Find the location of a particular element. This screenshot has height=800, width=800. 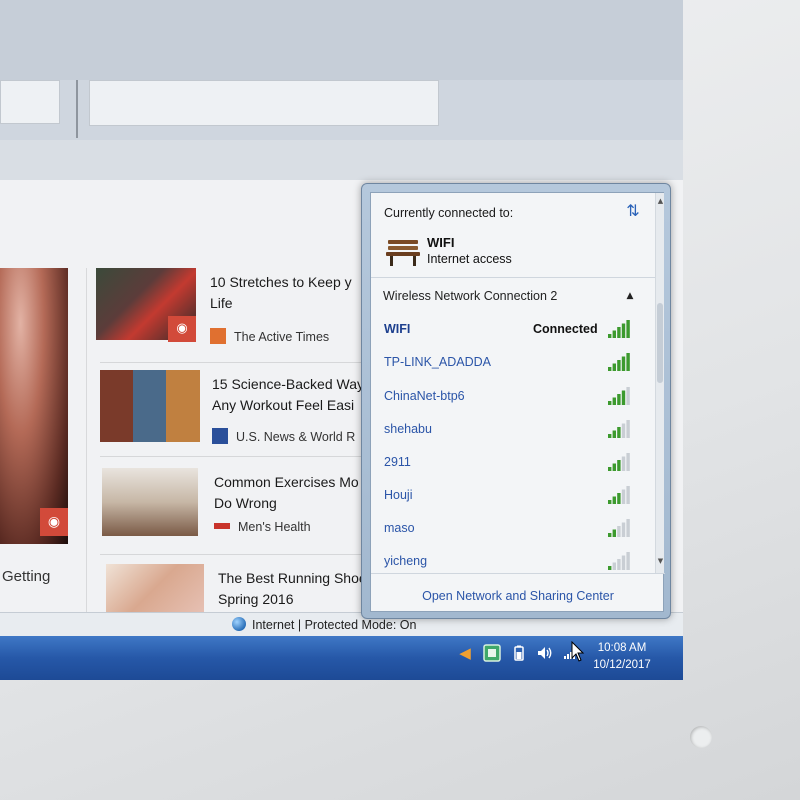

scroll-down-icon: ▼ is located at coordinates (660, 561).